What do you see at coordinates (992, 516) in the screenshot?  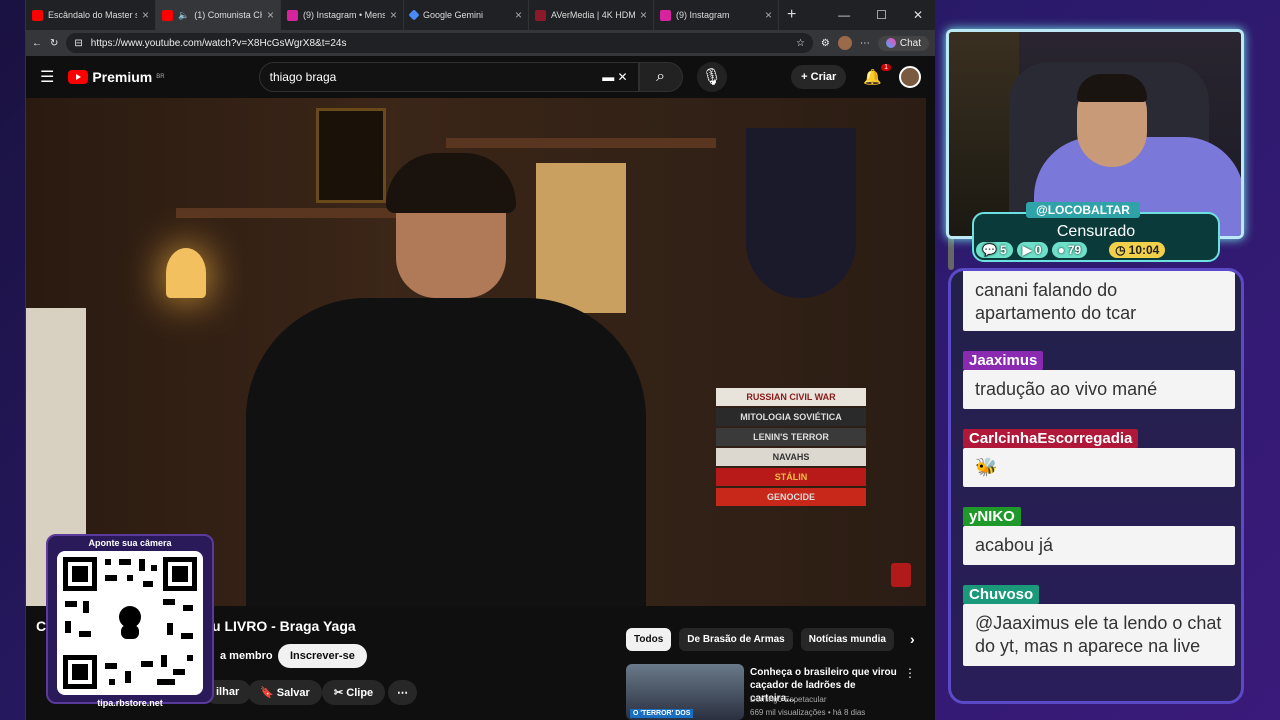 I see `chat-username: yNIKO` at bounding box center [992, 516].